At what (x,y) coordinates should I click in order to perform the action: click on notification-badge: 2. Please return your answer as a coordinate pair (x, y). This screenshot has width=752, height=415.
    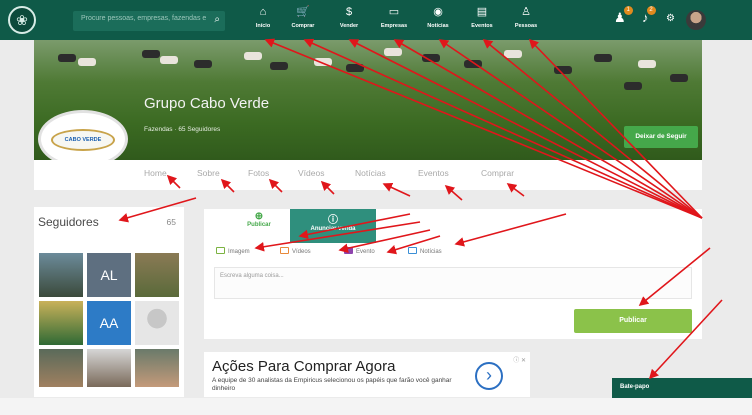
    Looking at the image, I should click on (651, 10).